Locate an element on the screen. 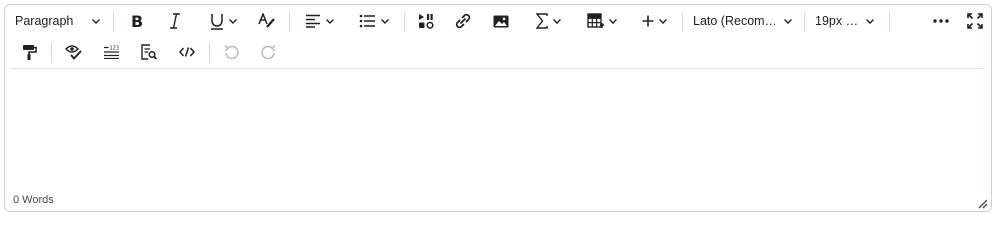  bold-button: B is located at coordinates (137, 21).